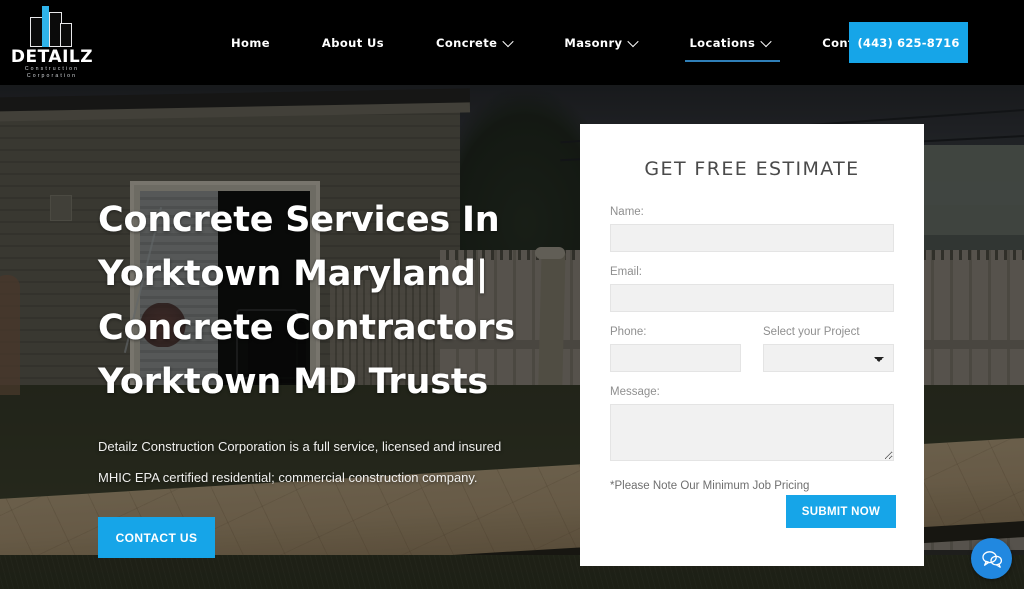  Describe the element at coordinates (593, 42) in the screenshot. I see `nav-label-masonry: Masonry` at that location.